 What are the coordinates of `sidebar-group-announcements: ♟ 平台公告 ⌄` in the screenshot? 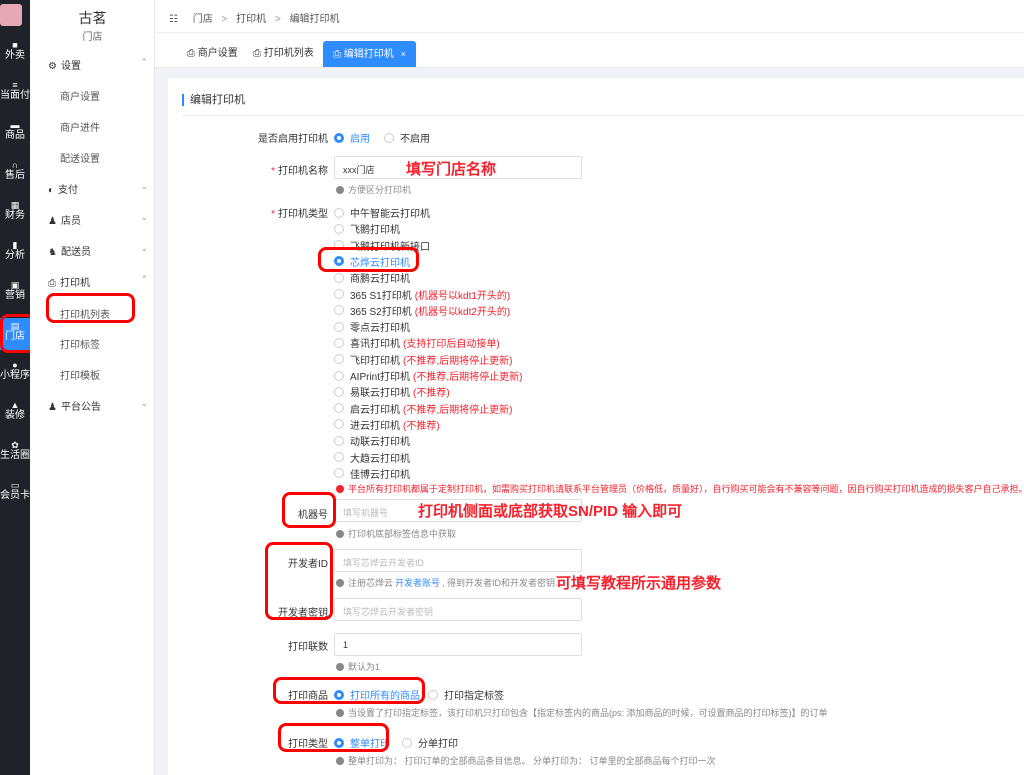 It's located at (98, 405).